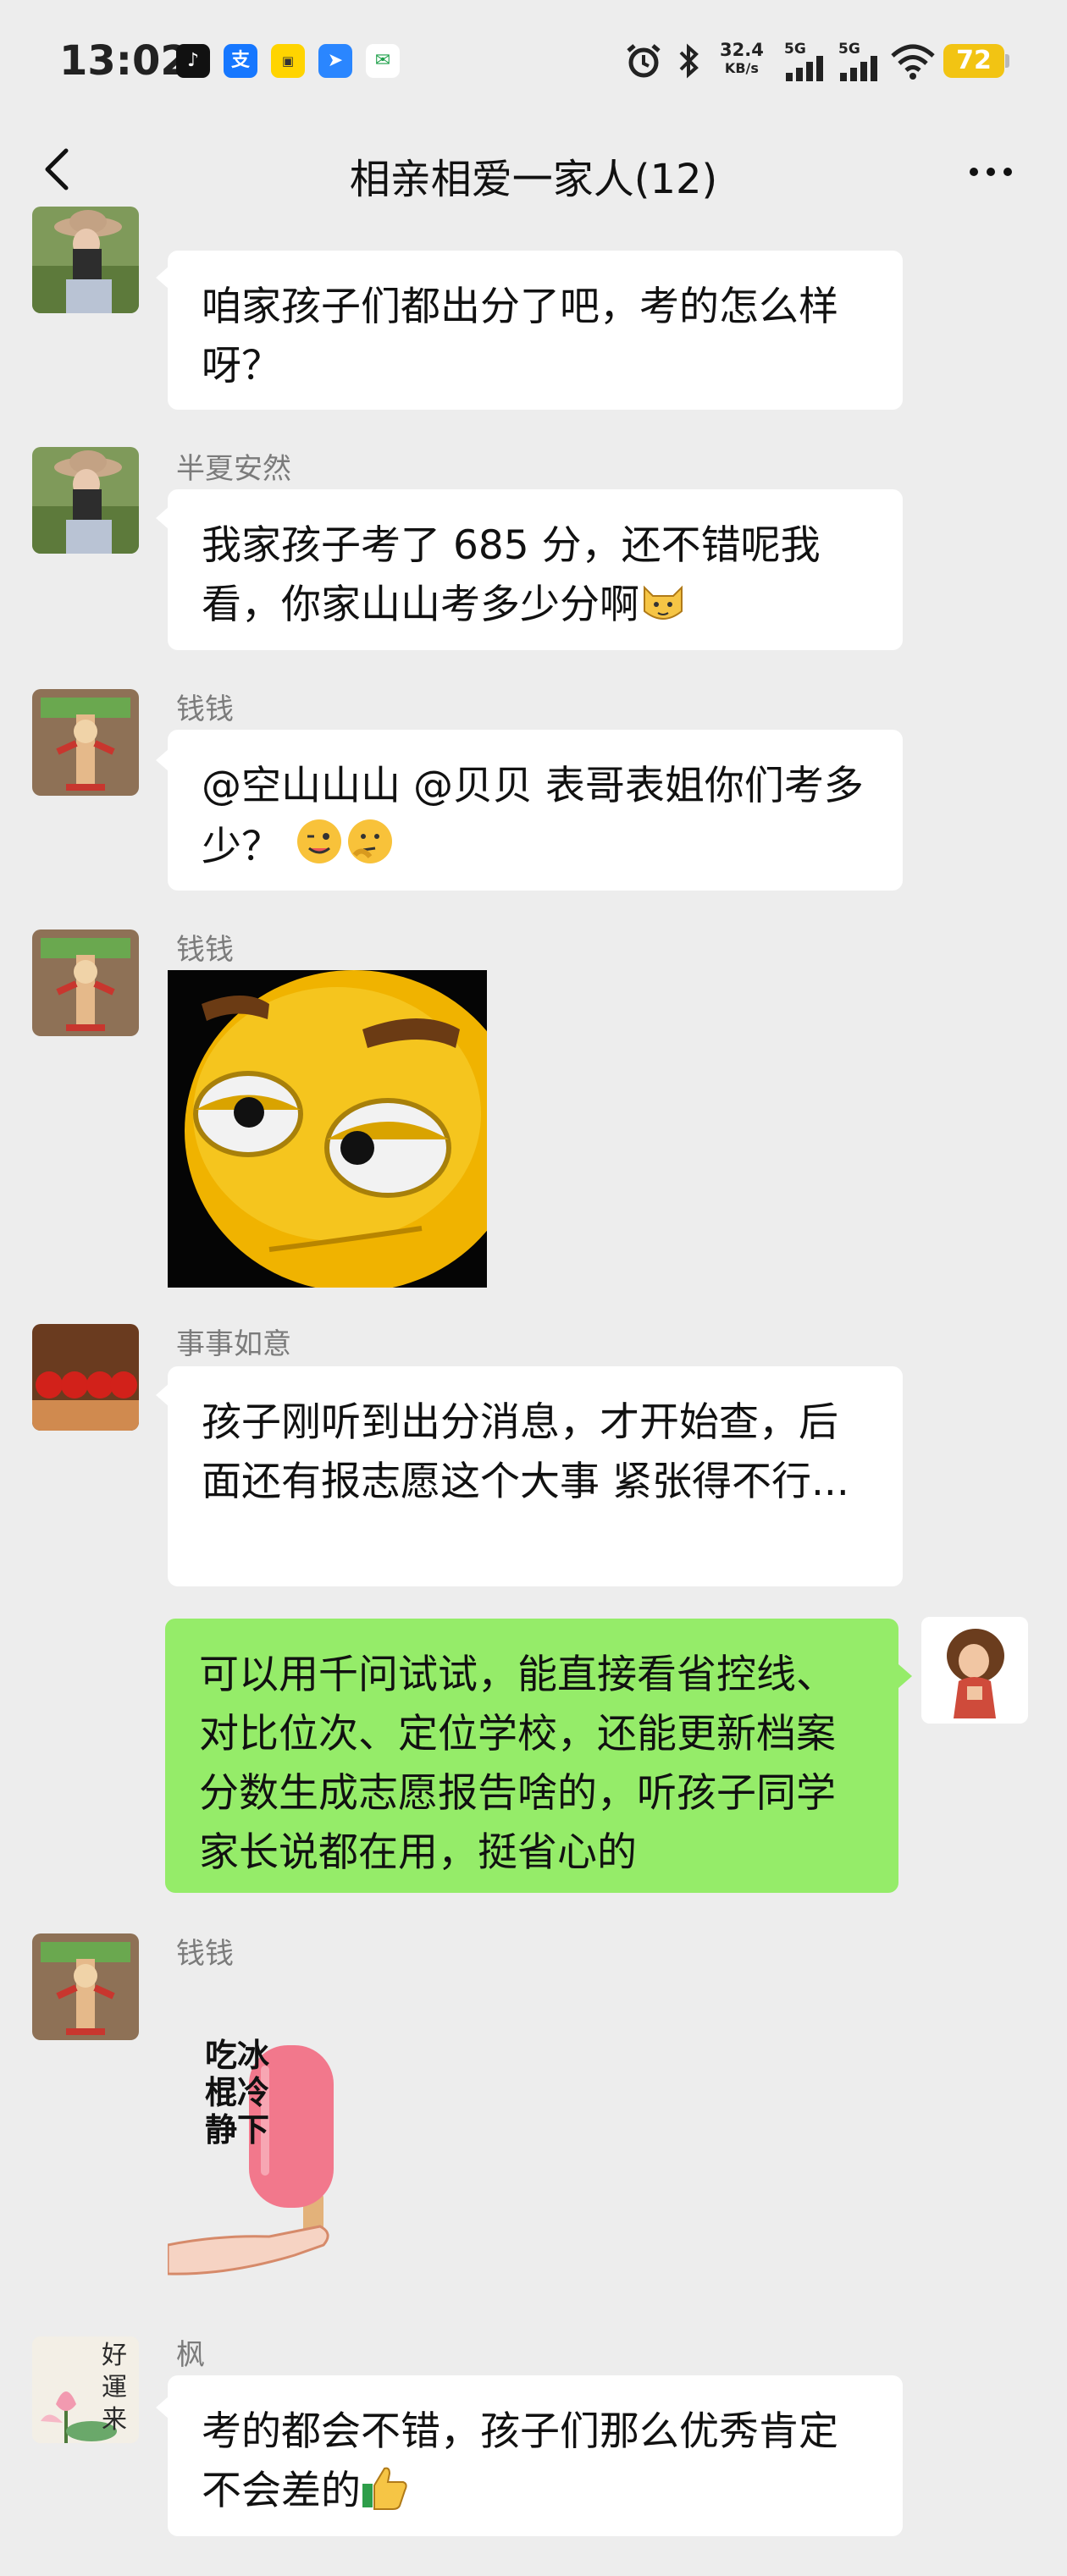 This screenshot has width=1067, height=2576. I want to click on sticker-popsicle: 吃冰 棍冷 静下, so click(273, 2150).